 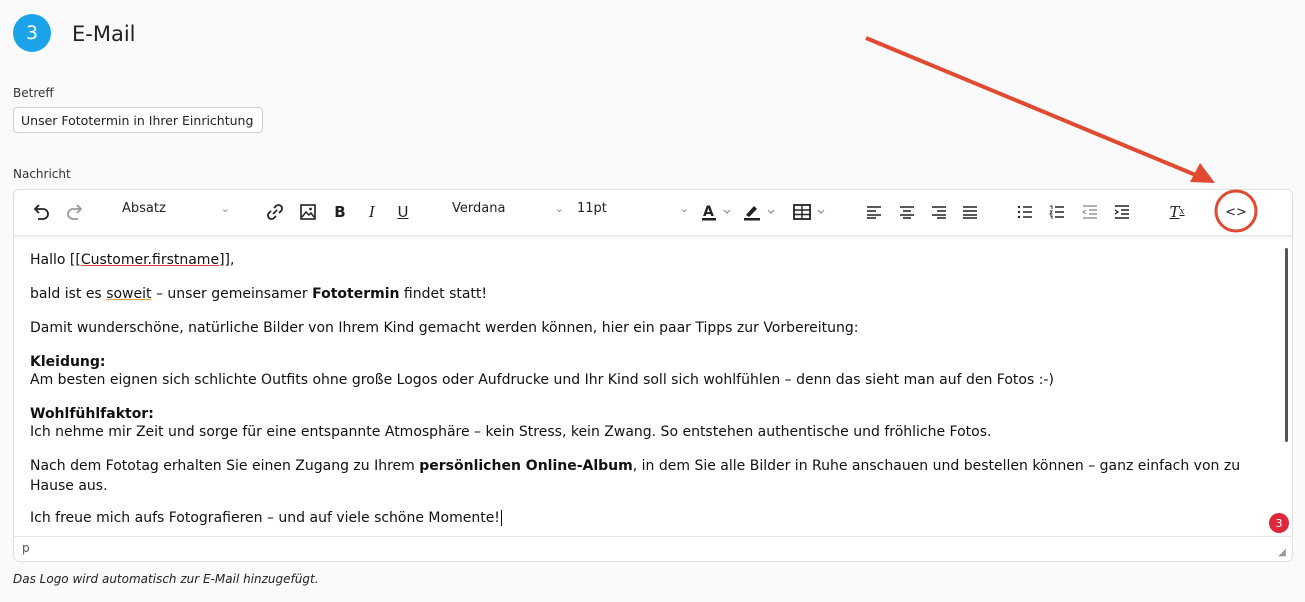 I want to click on annotation-overlay, so click(x=1061, y=134).